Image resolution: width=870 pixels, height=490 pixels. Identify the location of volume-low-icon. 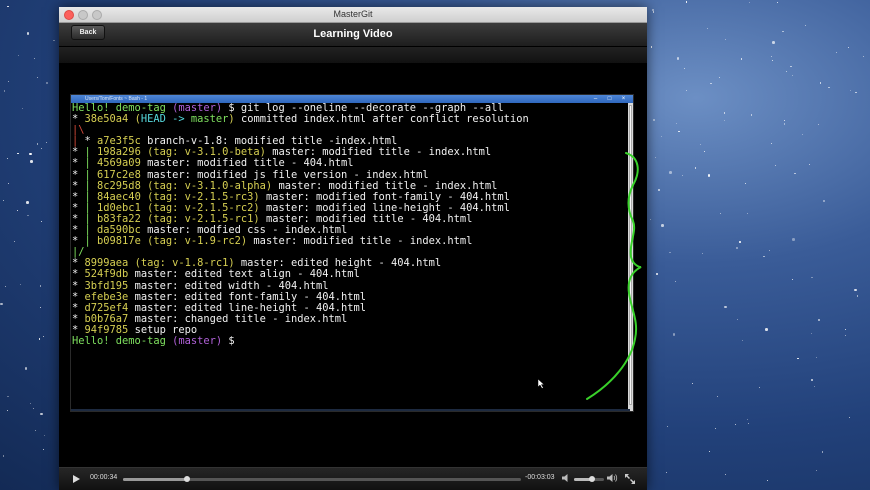
(566, 478).